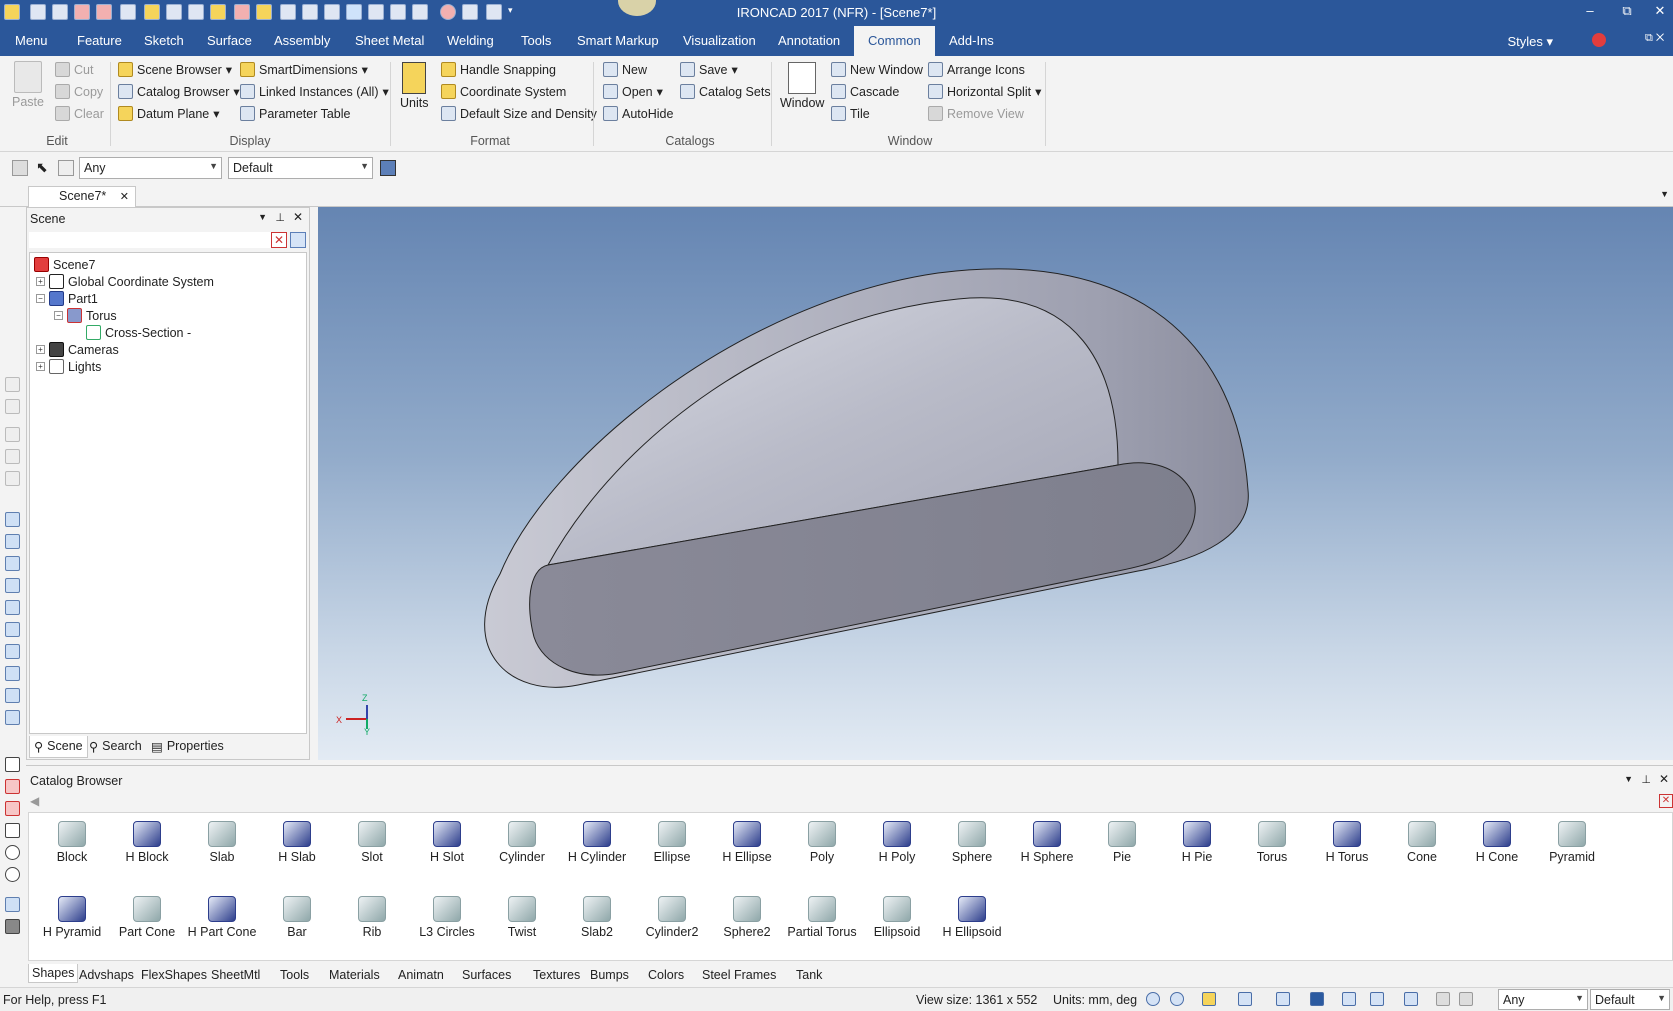 The width and height of the screenshot is (1673, 1011). What do you see at coordinates (556, 975) in the screenshot?
I see `catalog-tab-textures: Textures` at bounding box center [556, 975].